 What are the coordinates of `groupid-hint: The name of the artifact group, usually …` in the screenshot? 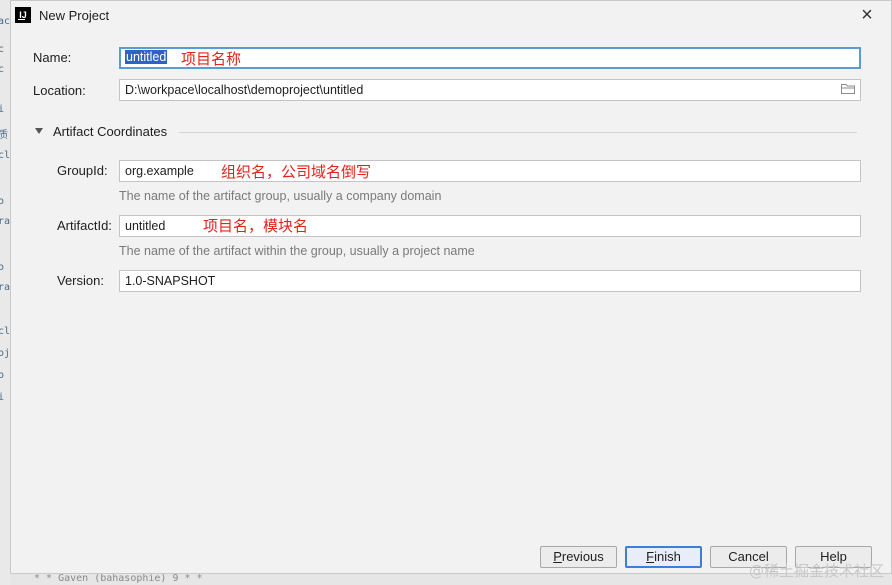 It's located at (280, 196).